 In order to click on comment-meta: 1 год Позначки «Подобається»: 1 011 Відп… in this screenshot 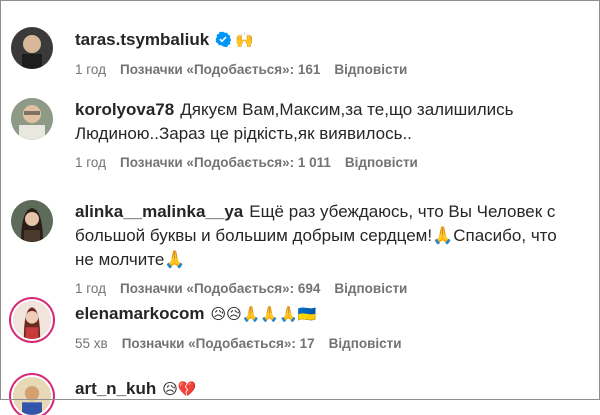, I will do `click(327, 162)`.